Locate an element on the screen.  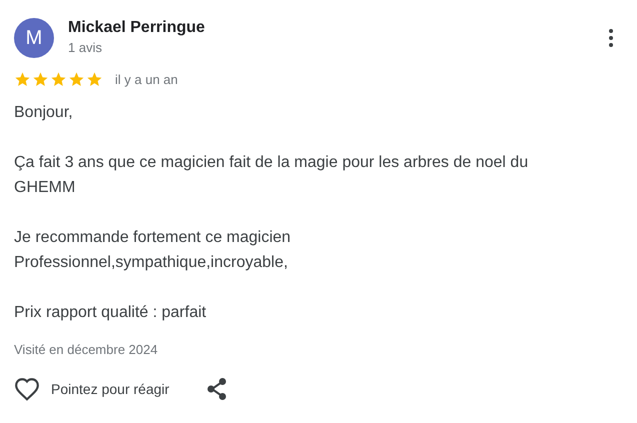
share-button is located at coordinates (217, 389).